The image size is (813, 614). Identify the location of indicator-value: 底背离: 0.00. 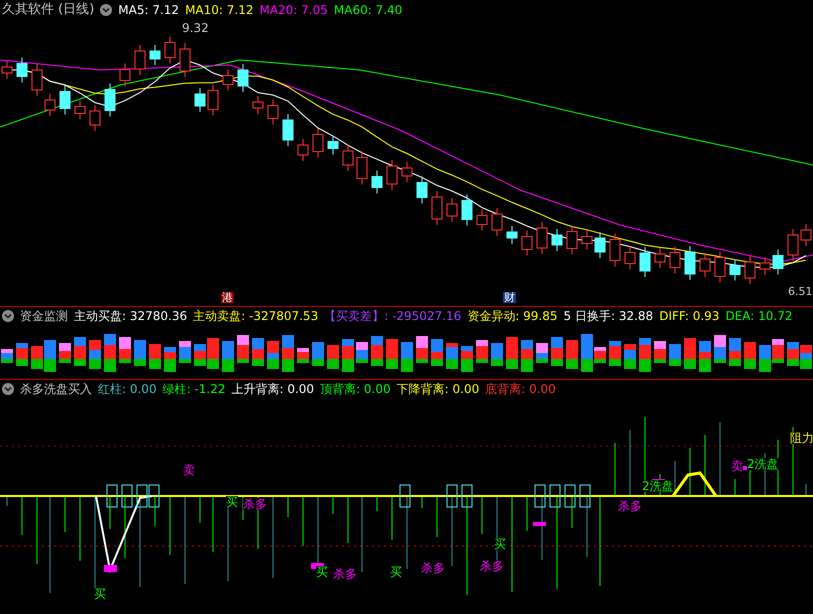
(520, 389).